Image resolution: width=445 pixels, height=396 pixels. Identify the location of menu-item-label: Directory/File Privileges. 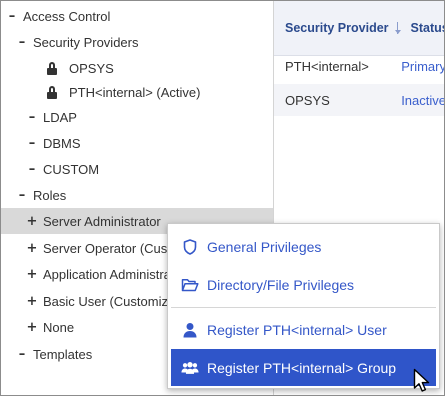
(281, 284).